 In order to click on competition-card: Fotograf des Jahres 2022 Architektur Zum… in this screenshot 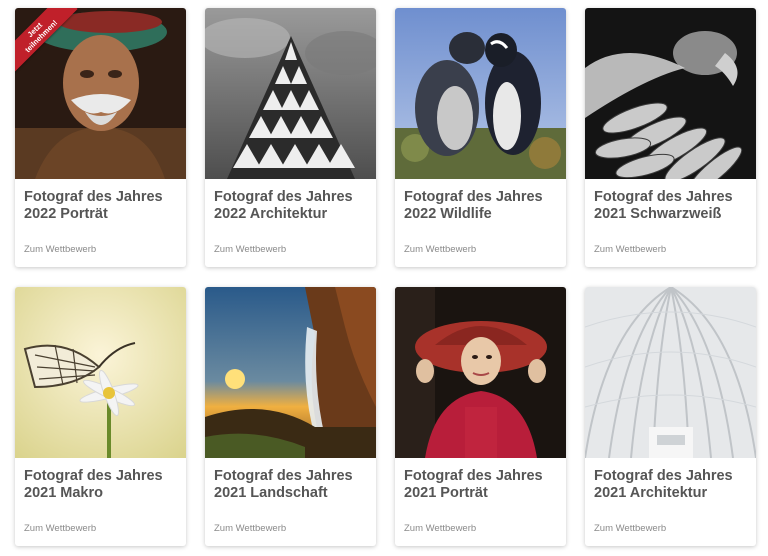, I will do `click(290, 137)`.